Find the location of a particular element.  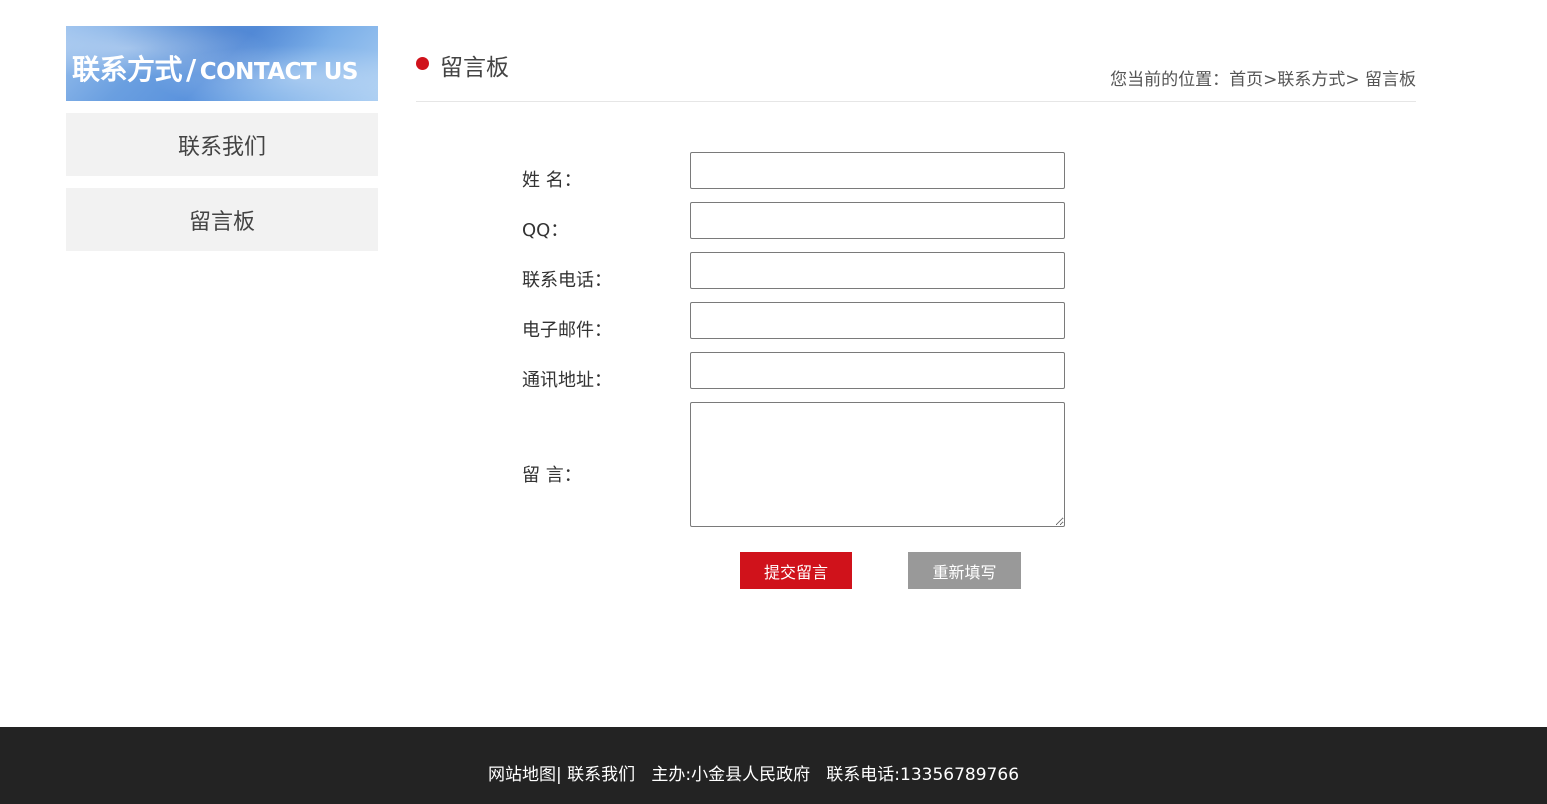

breadcrumb-current-link: 留言板 is located at coordinates (1390, 80).